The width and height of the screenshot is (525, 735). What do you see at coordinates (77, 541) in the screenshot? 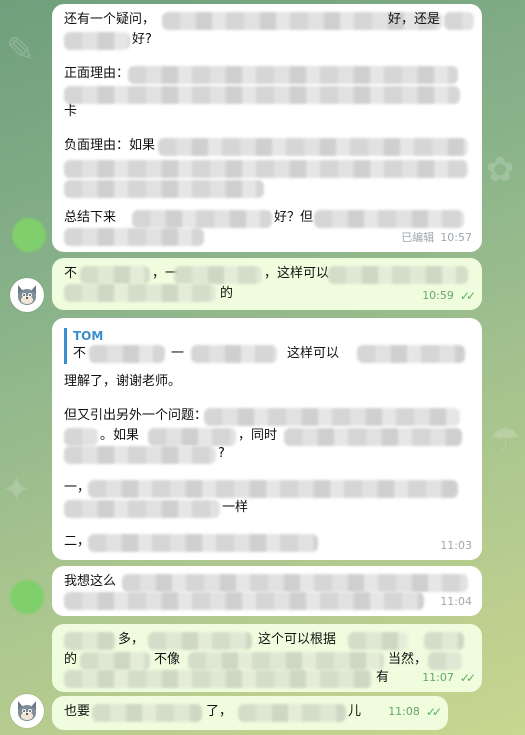
I see `message-text: 二，` at bounding box center [77, 541].